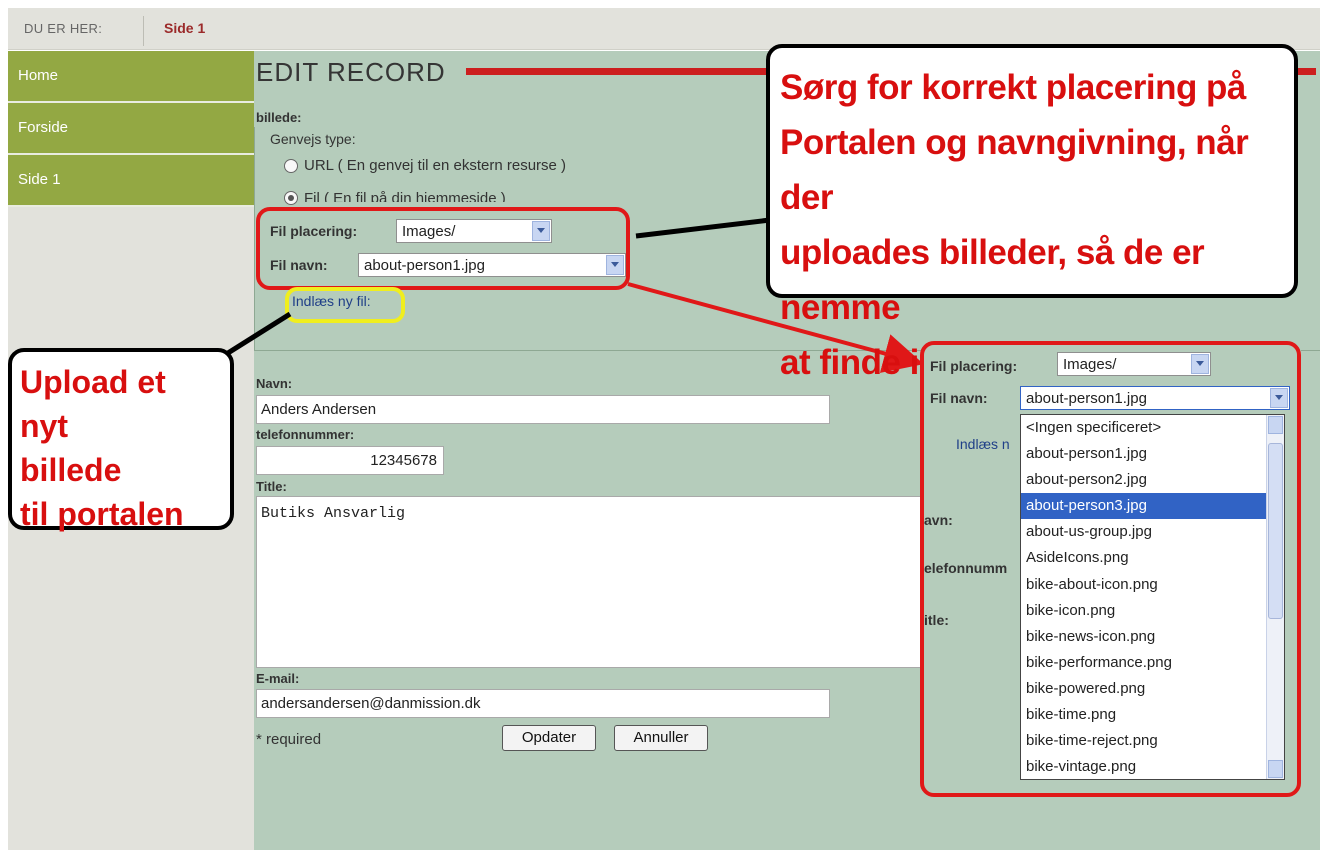 The width and height of the screenshot is (1320, 850). Describe the element at coordinates (992, 280) in the screenshot. I see `callout-top-line-3: uploades billeder, så de er nemme` at that location.